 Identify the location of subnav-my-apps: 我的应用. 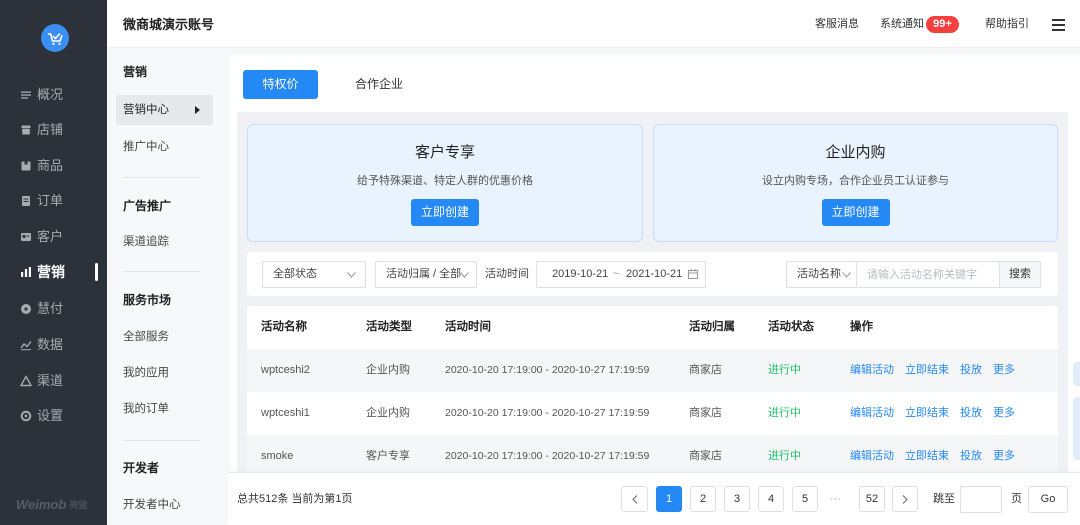
(164, 373).